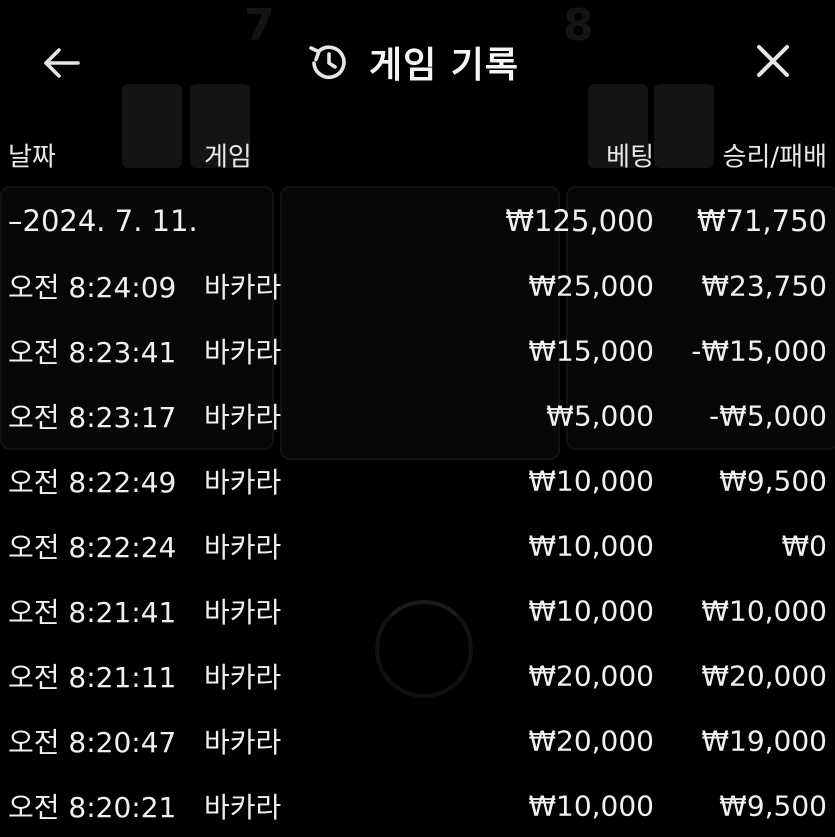  I want to click on table-row: 오전 8:24:09 바카라 ₩25,000 ₩23,750, so click(417, 285).